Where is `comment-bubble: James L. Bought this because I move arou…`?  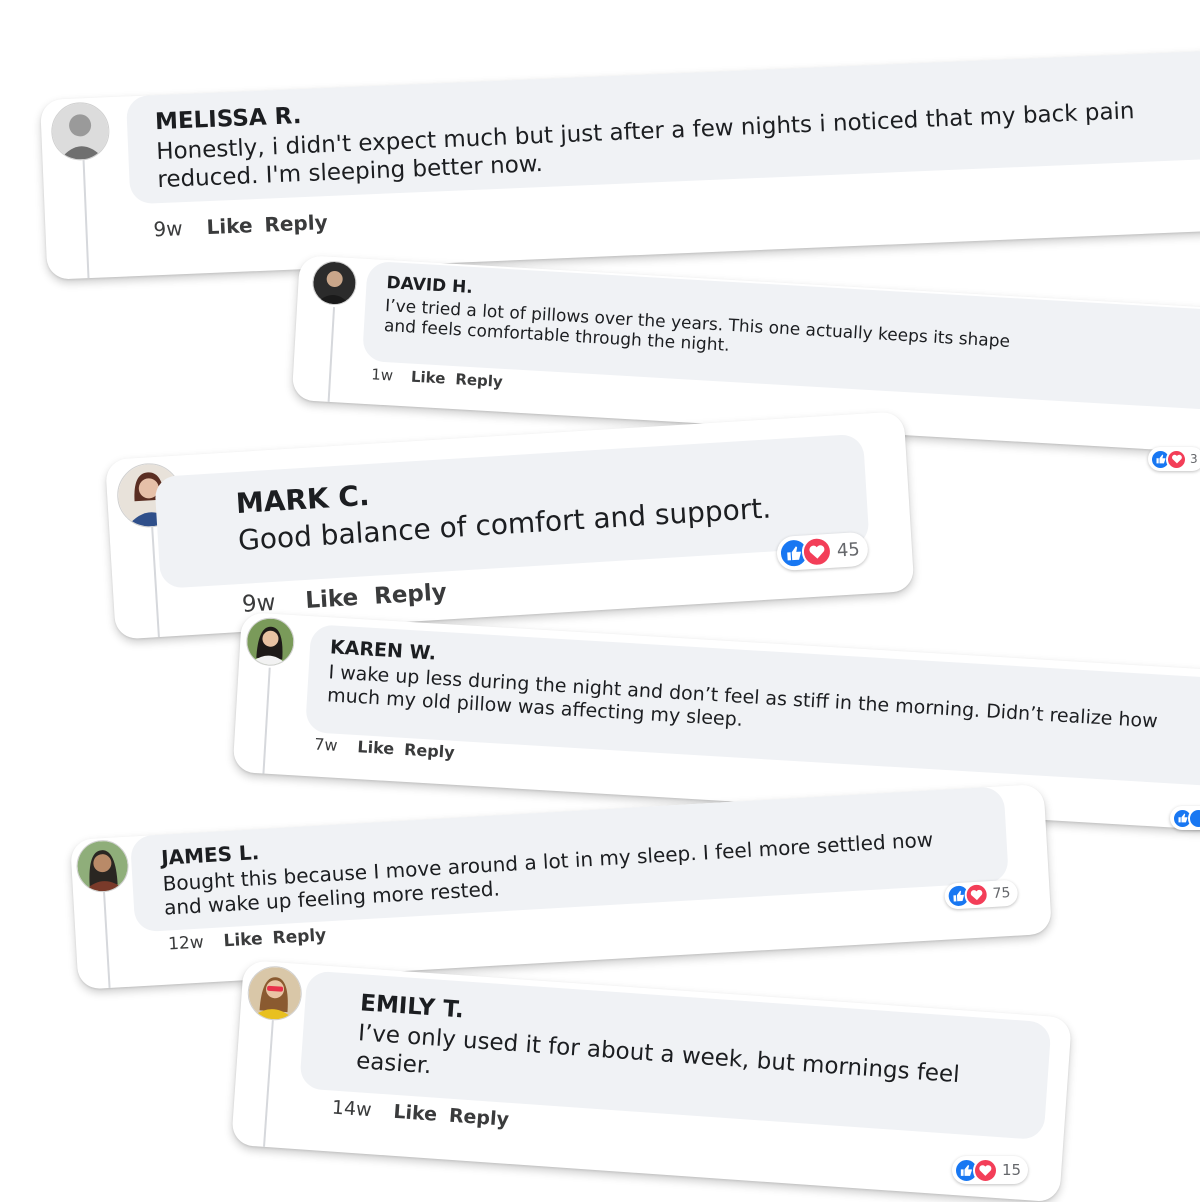 comment-bubble: James L. Bought this because I move arou… is located at coordinates (569, 859).